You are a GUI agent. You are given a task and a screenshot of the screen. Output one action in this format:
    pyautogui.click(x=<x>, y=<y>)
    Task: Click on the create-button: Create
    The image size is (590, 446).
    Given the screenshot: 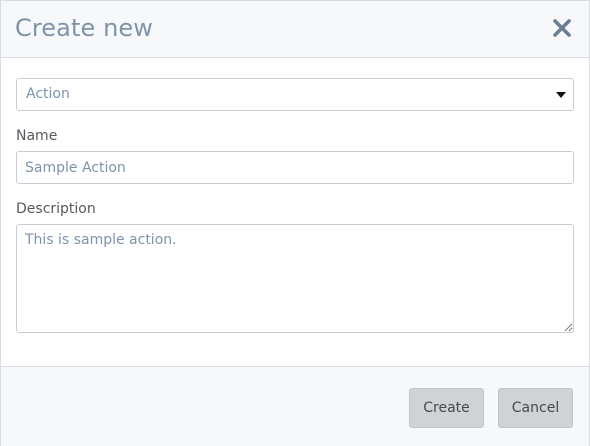 What is the action you would take?
    pyautogui.click(x=446, y=408)
    